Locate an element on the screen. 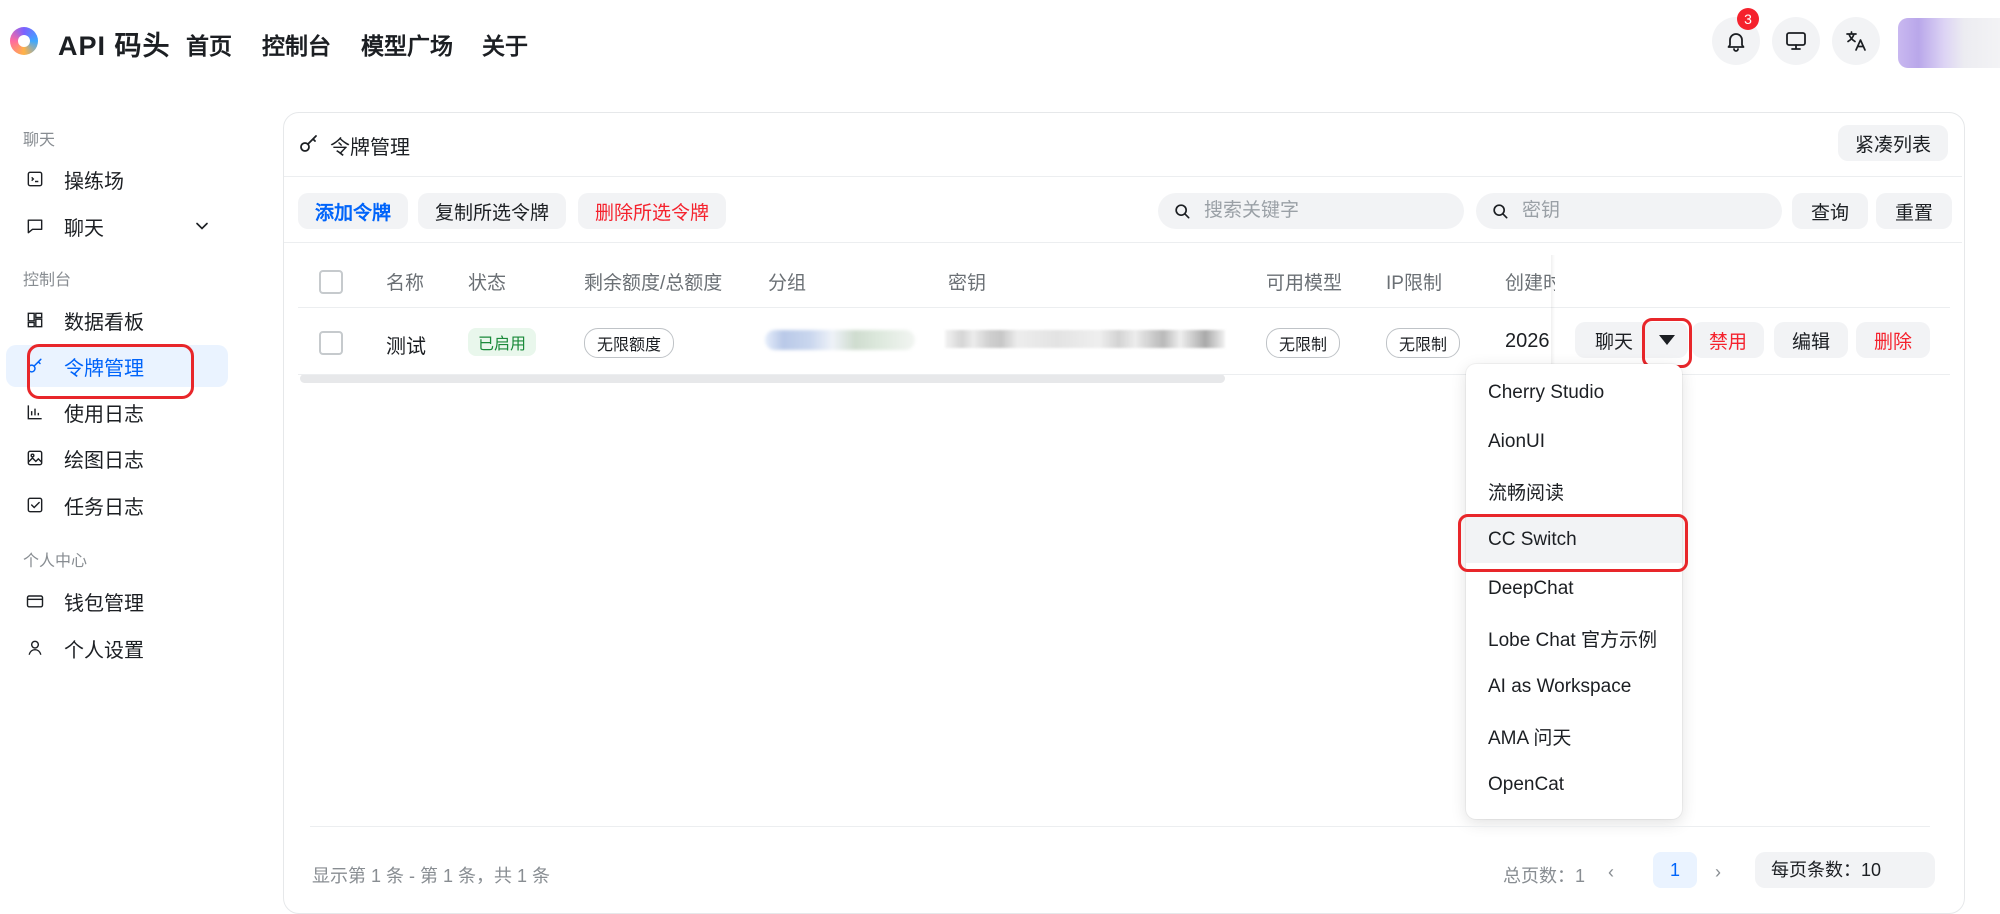 Image resolution: width=2000 pixels, height=914 pixels. token-name: 测试 is located at coordinates (406, 347).